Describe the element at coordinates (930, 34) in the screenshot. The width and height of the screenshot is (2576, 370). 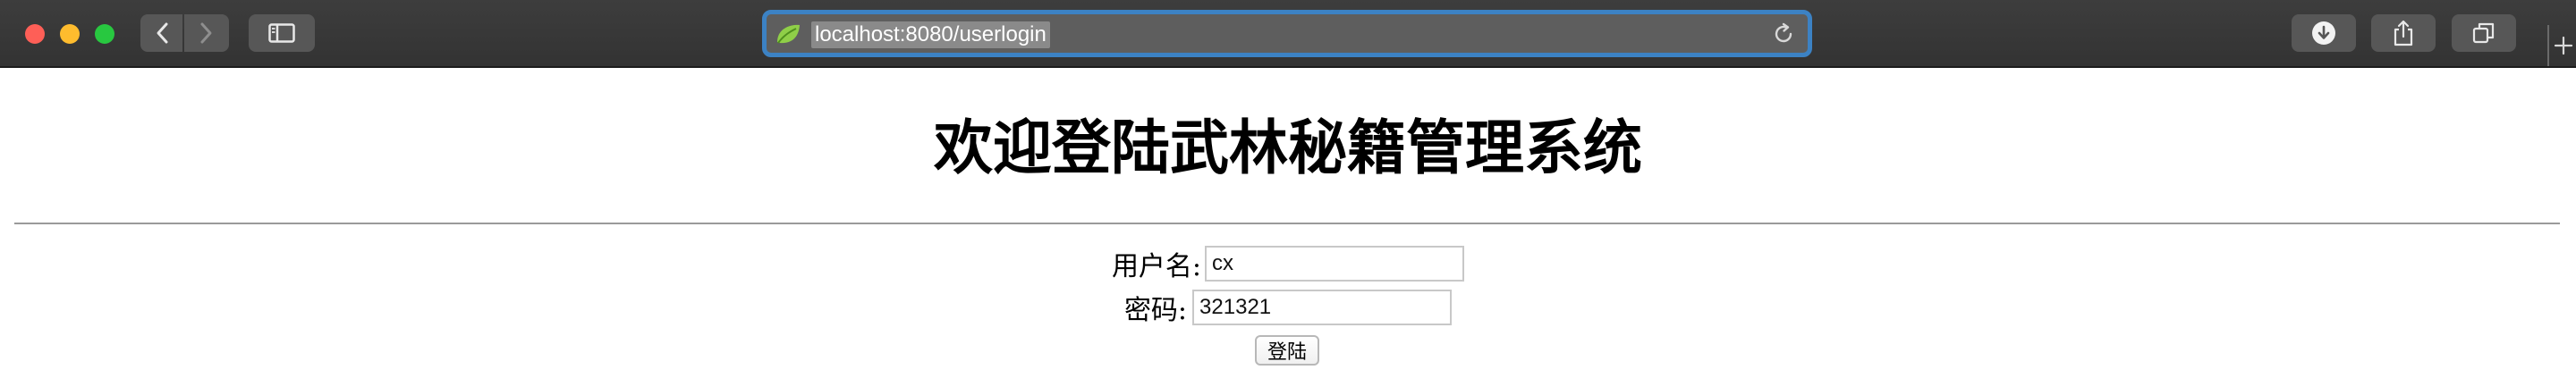
I see `url-text: localhost:8080/userlogin` at that location.